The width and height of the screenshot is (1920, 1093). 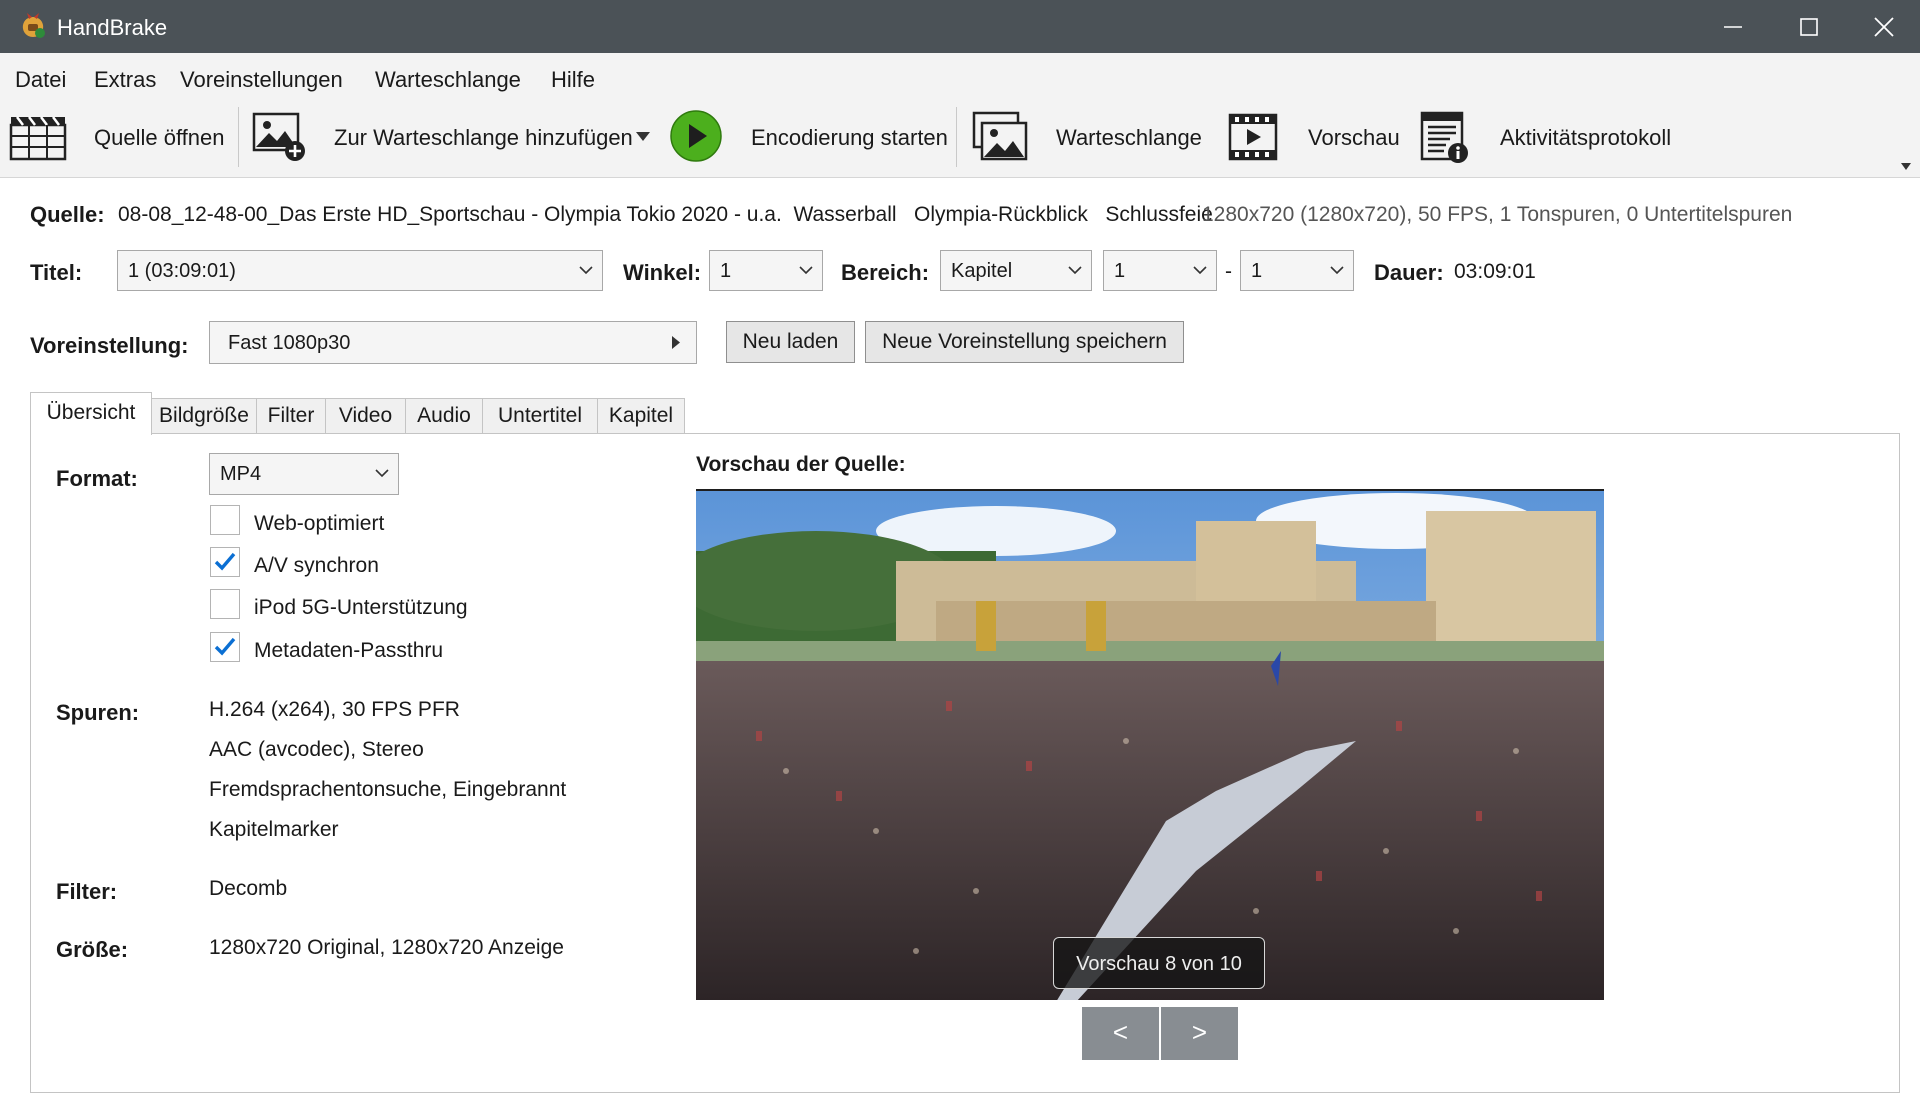 What do you see at coordinates (319, 523) in the screenshot?
I see `web-optimized-label: Web-optimiert` at bounding box center [319, 523].